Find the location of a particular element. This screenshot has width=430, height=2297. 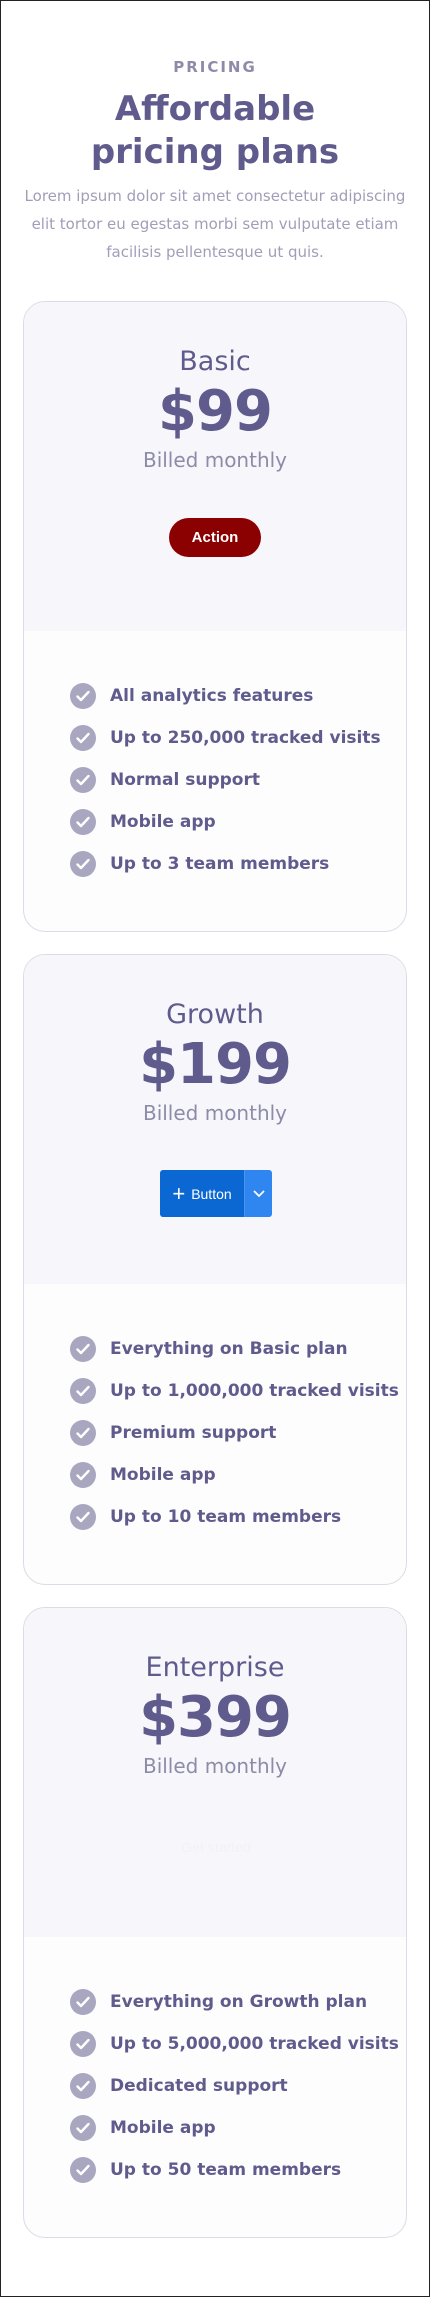

page-title: Affordable pricing plans is located at coordinates (215, 130).